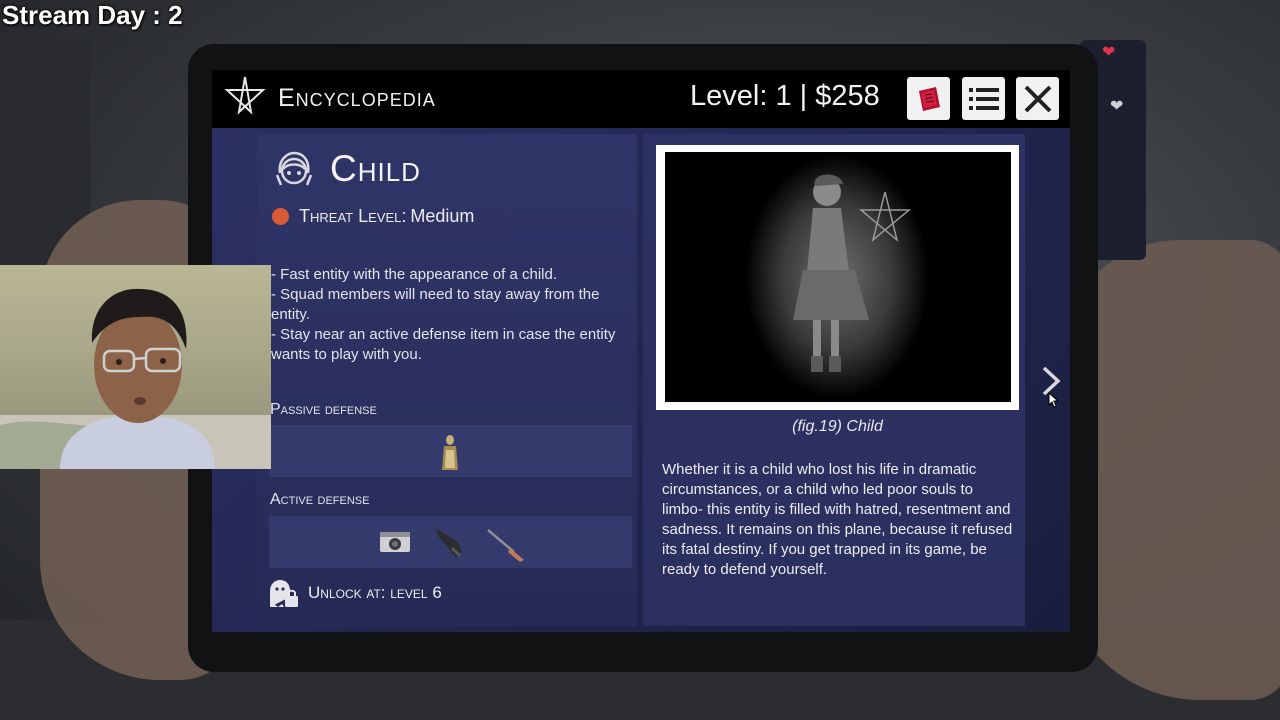 The image size is (1280, 720). Describe the element at coordinates (395, 542) in the screenshot. I see `camera-icon` at that location.